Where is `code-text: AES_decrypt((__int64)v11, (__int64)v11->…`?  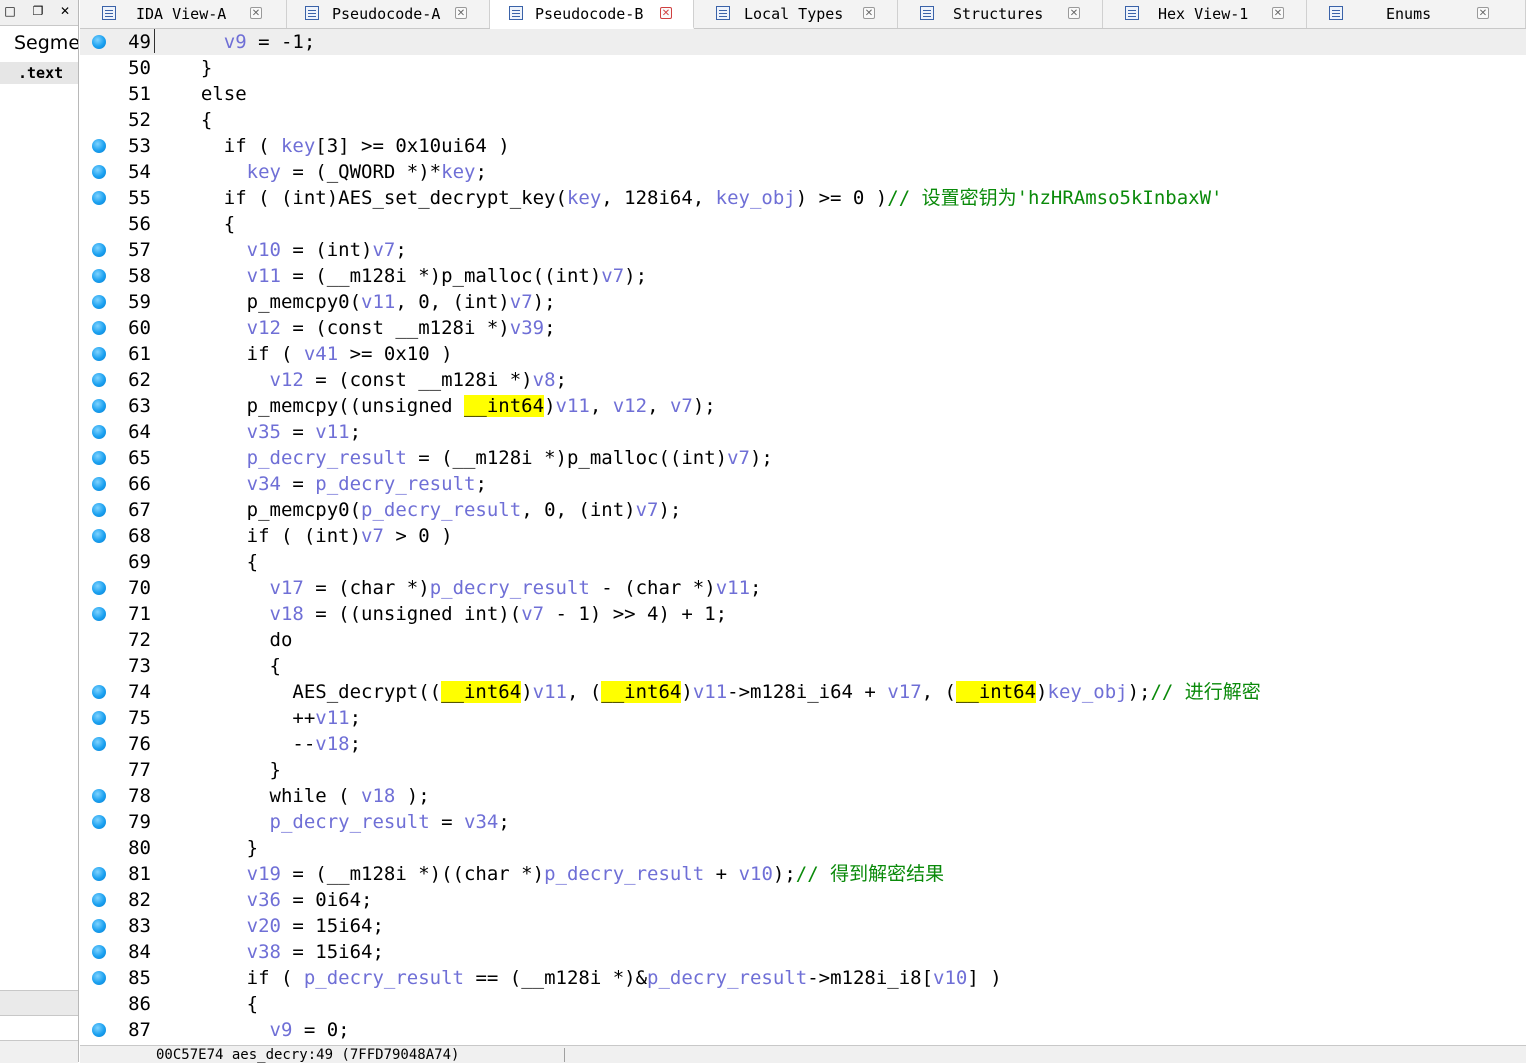
code-text: AES_decrypt((__int64)v11, (__int64)v11->… is located at coordinates (719, 692).